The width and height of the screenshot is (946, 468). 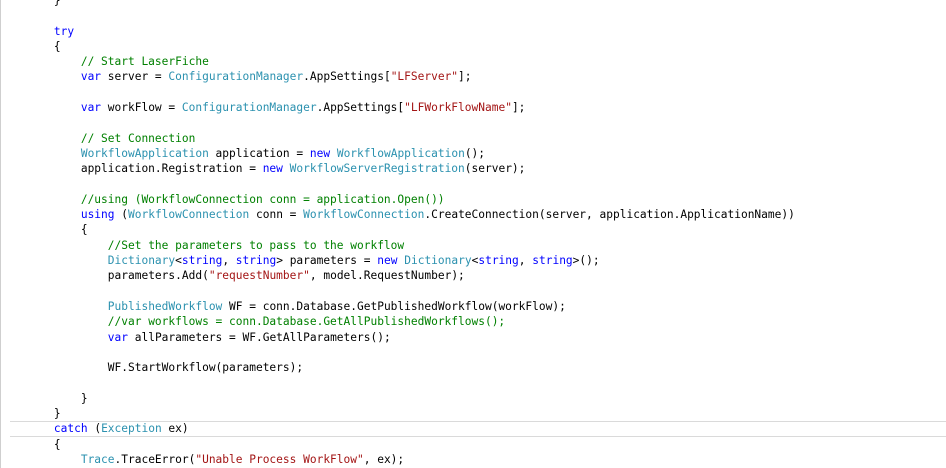 I want to click on type-token: WorkflowServerRegistration, so click(x=377, y=169).